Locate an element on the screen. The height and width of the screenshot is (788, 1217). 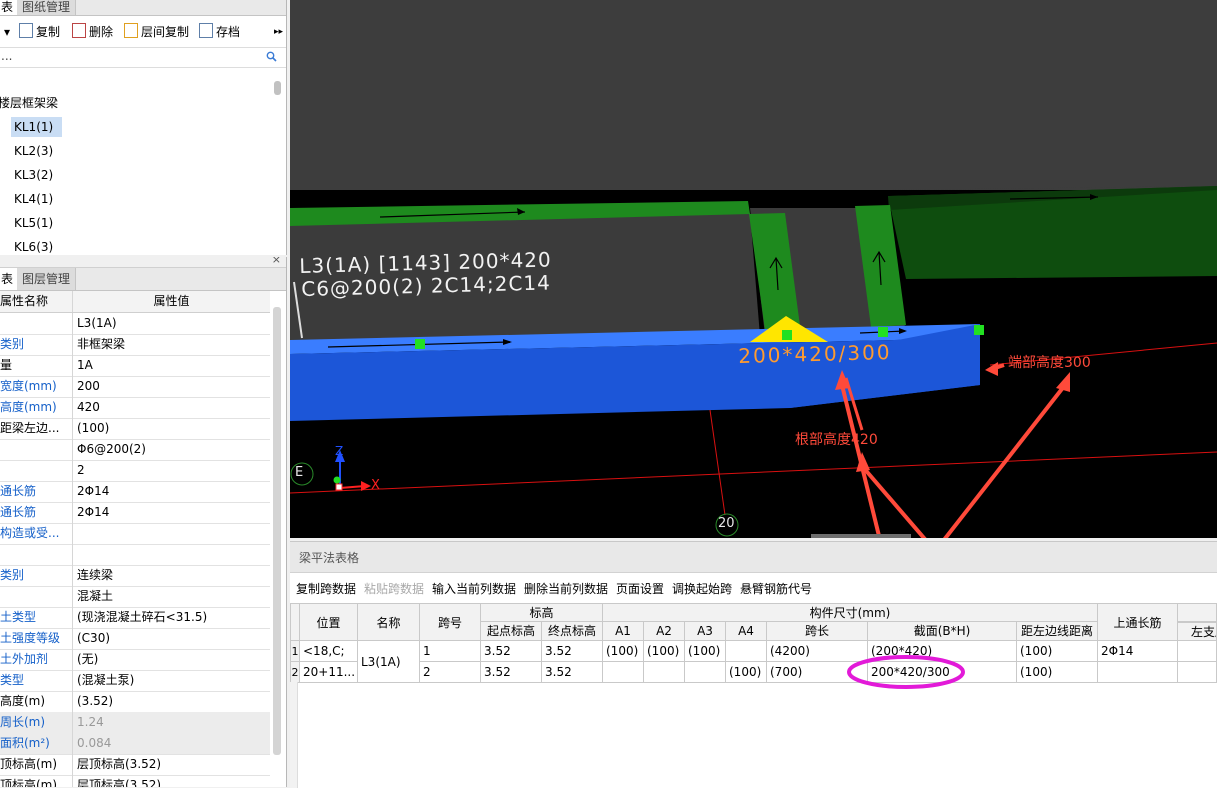
property-row: 土强度等级 (C30) is located at coordinates (135, 639).